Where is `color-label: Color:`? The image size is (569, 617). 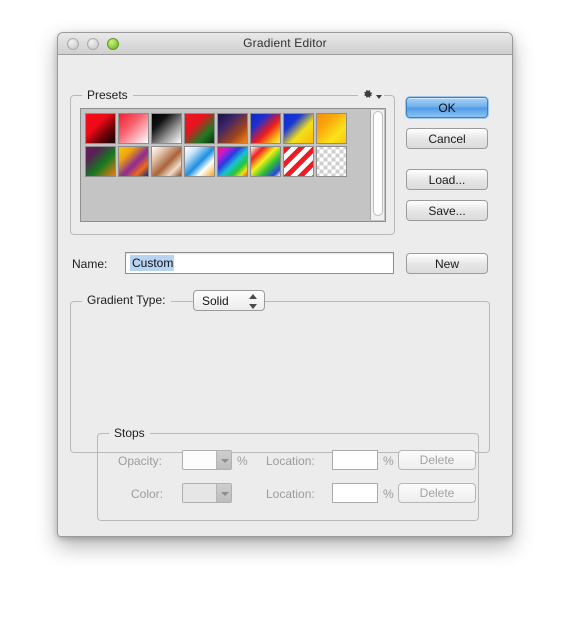 color-label: Color: is located at coordinates (147, 494).